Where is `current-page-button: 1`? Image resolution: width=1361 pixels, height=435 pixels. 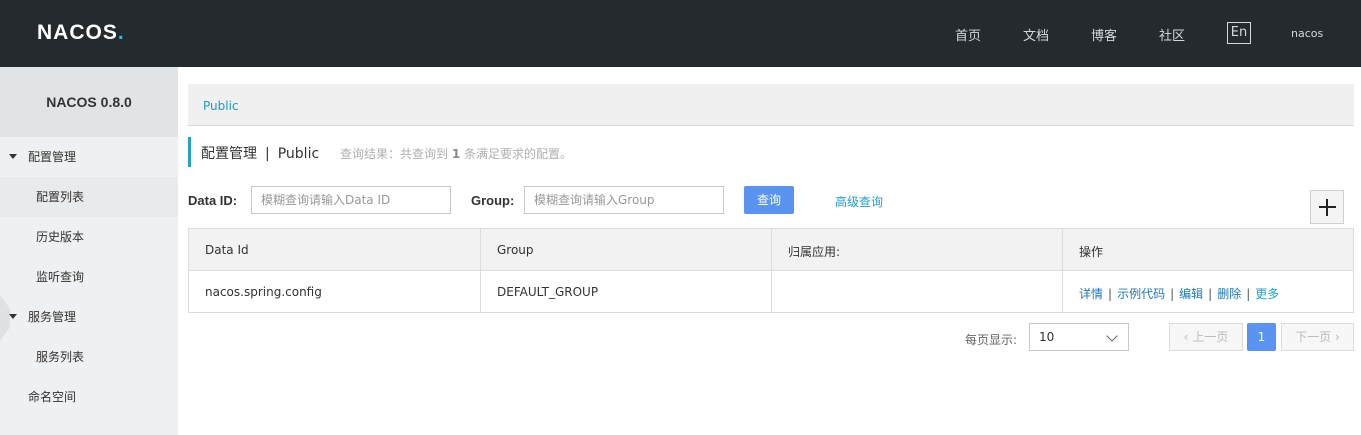 current-page-button: 1 is located at coordinates (1261, 337).